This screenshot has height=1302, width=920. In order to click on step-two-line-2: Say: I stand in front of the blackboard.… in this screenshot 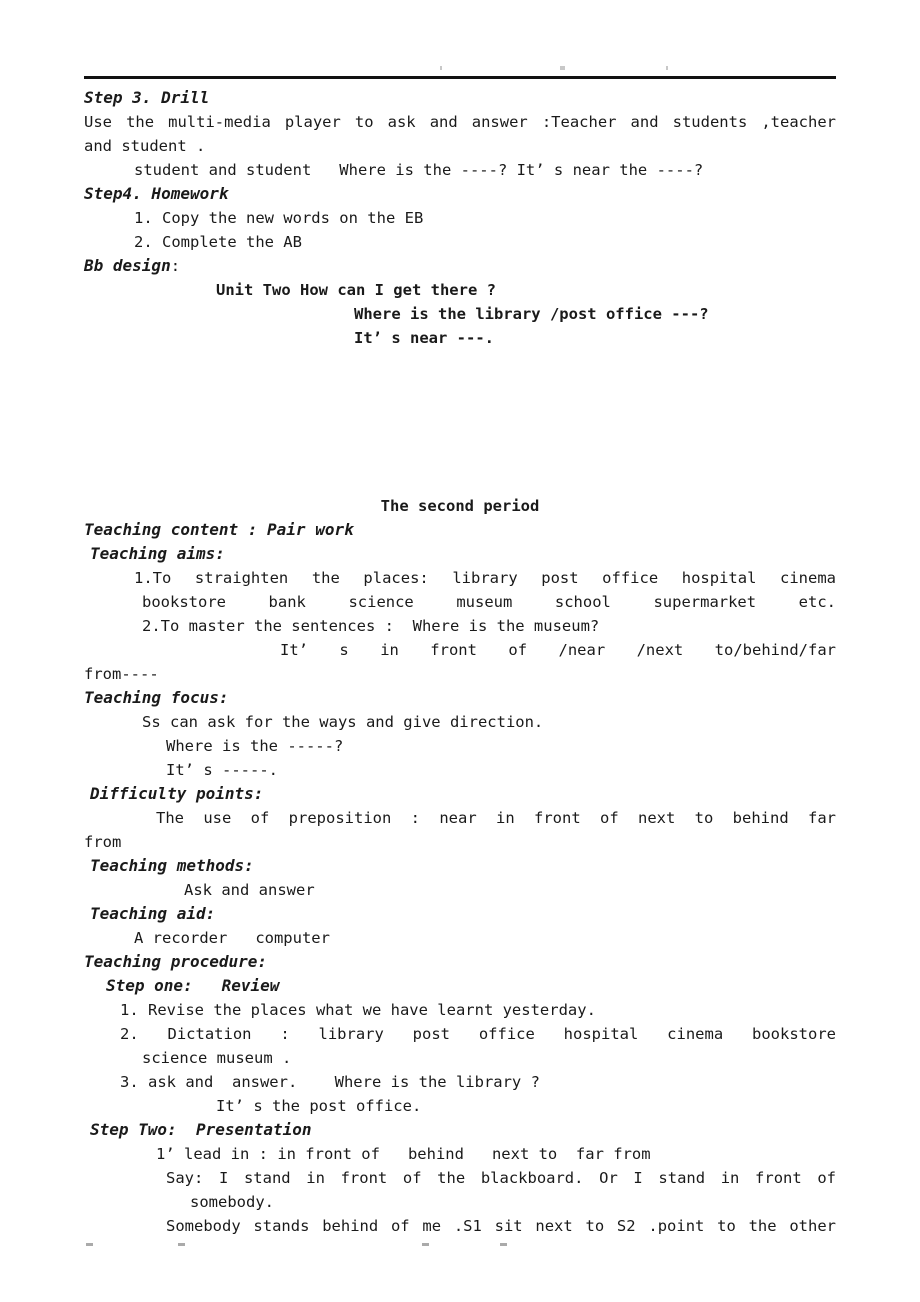, I will do `click(501, 1178)`.